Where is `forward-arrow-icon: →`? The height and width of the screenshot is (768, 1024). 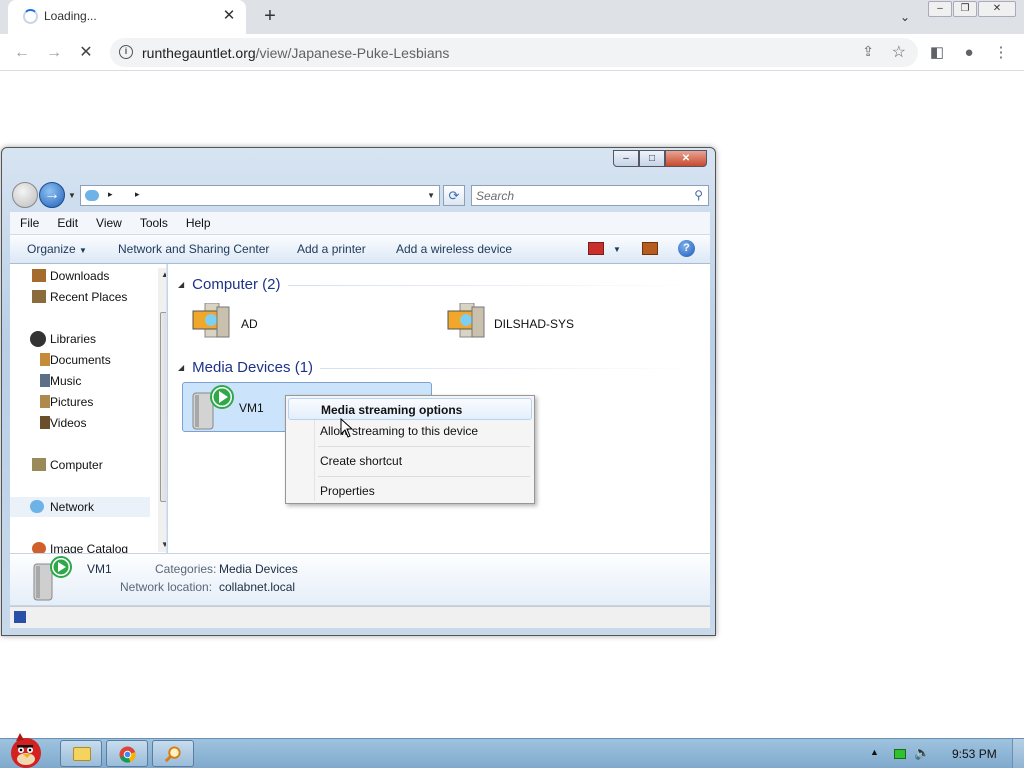 forward-arrow-icon: → is located at coordinates (54, 53).